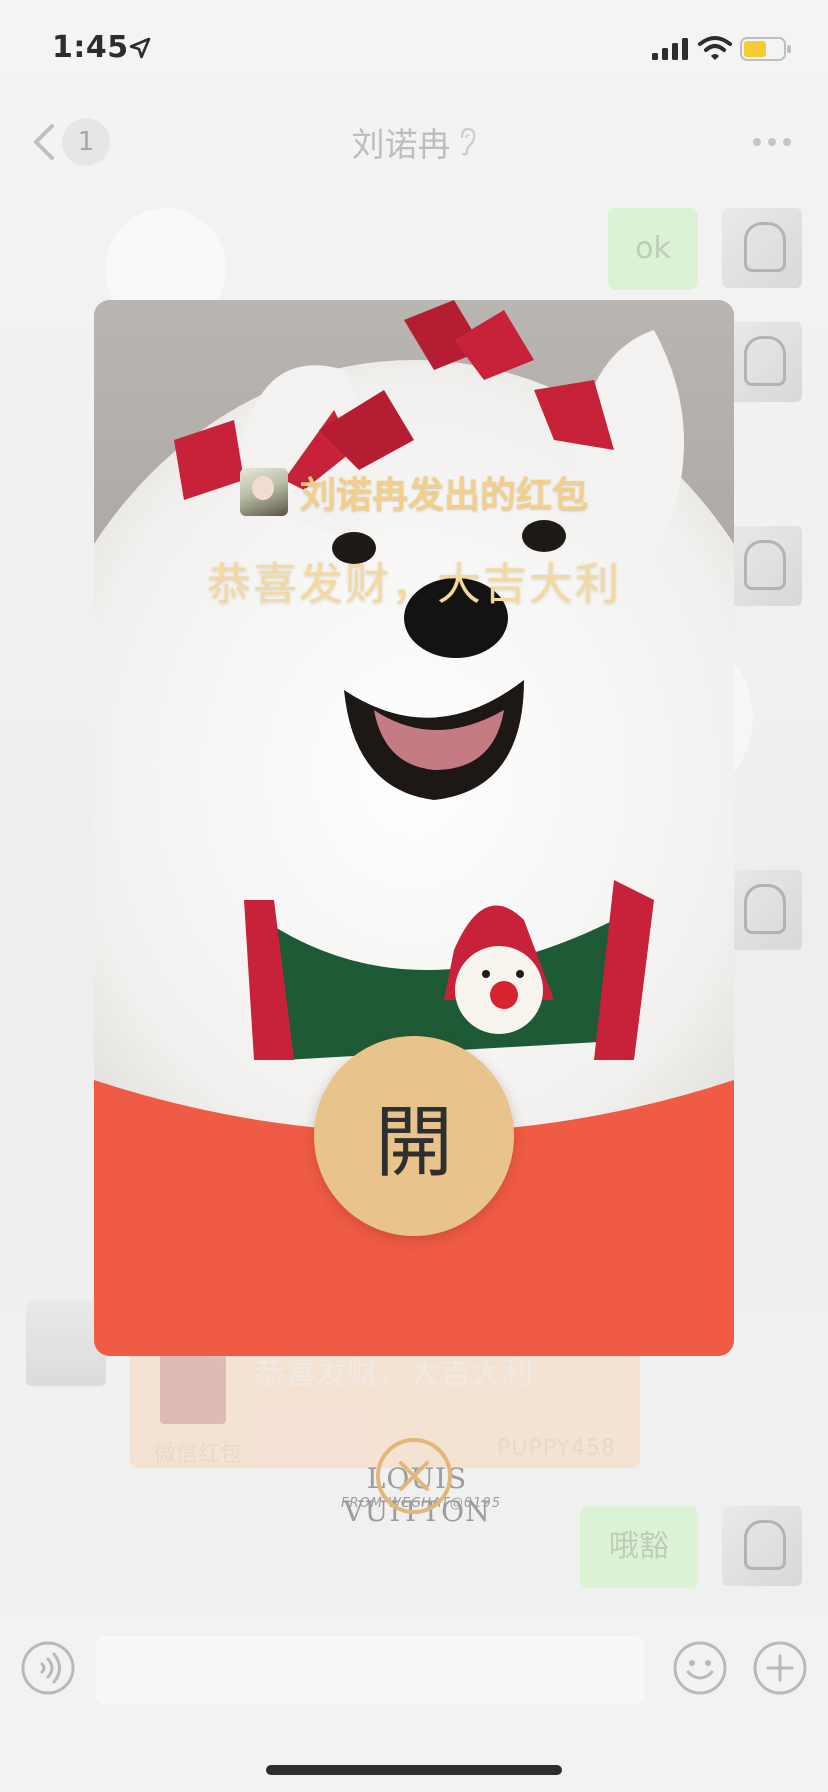 Image resolution: width=828 pixels, height=1792 pixels. What do you see at coordinates (414, 584) in the screenshot?
I see `red-packet-greeting: 恭喜发财，大吉大利` at bounding box center [414, 584].